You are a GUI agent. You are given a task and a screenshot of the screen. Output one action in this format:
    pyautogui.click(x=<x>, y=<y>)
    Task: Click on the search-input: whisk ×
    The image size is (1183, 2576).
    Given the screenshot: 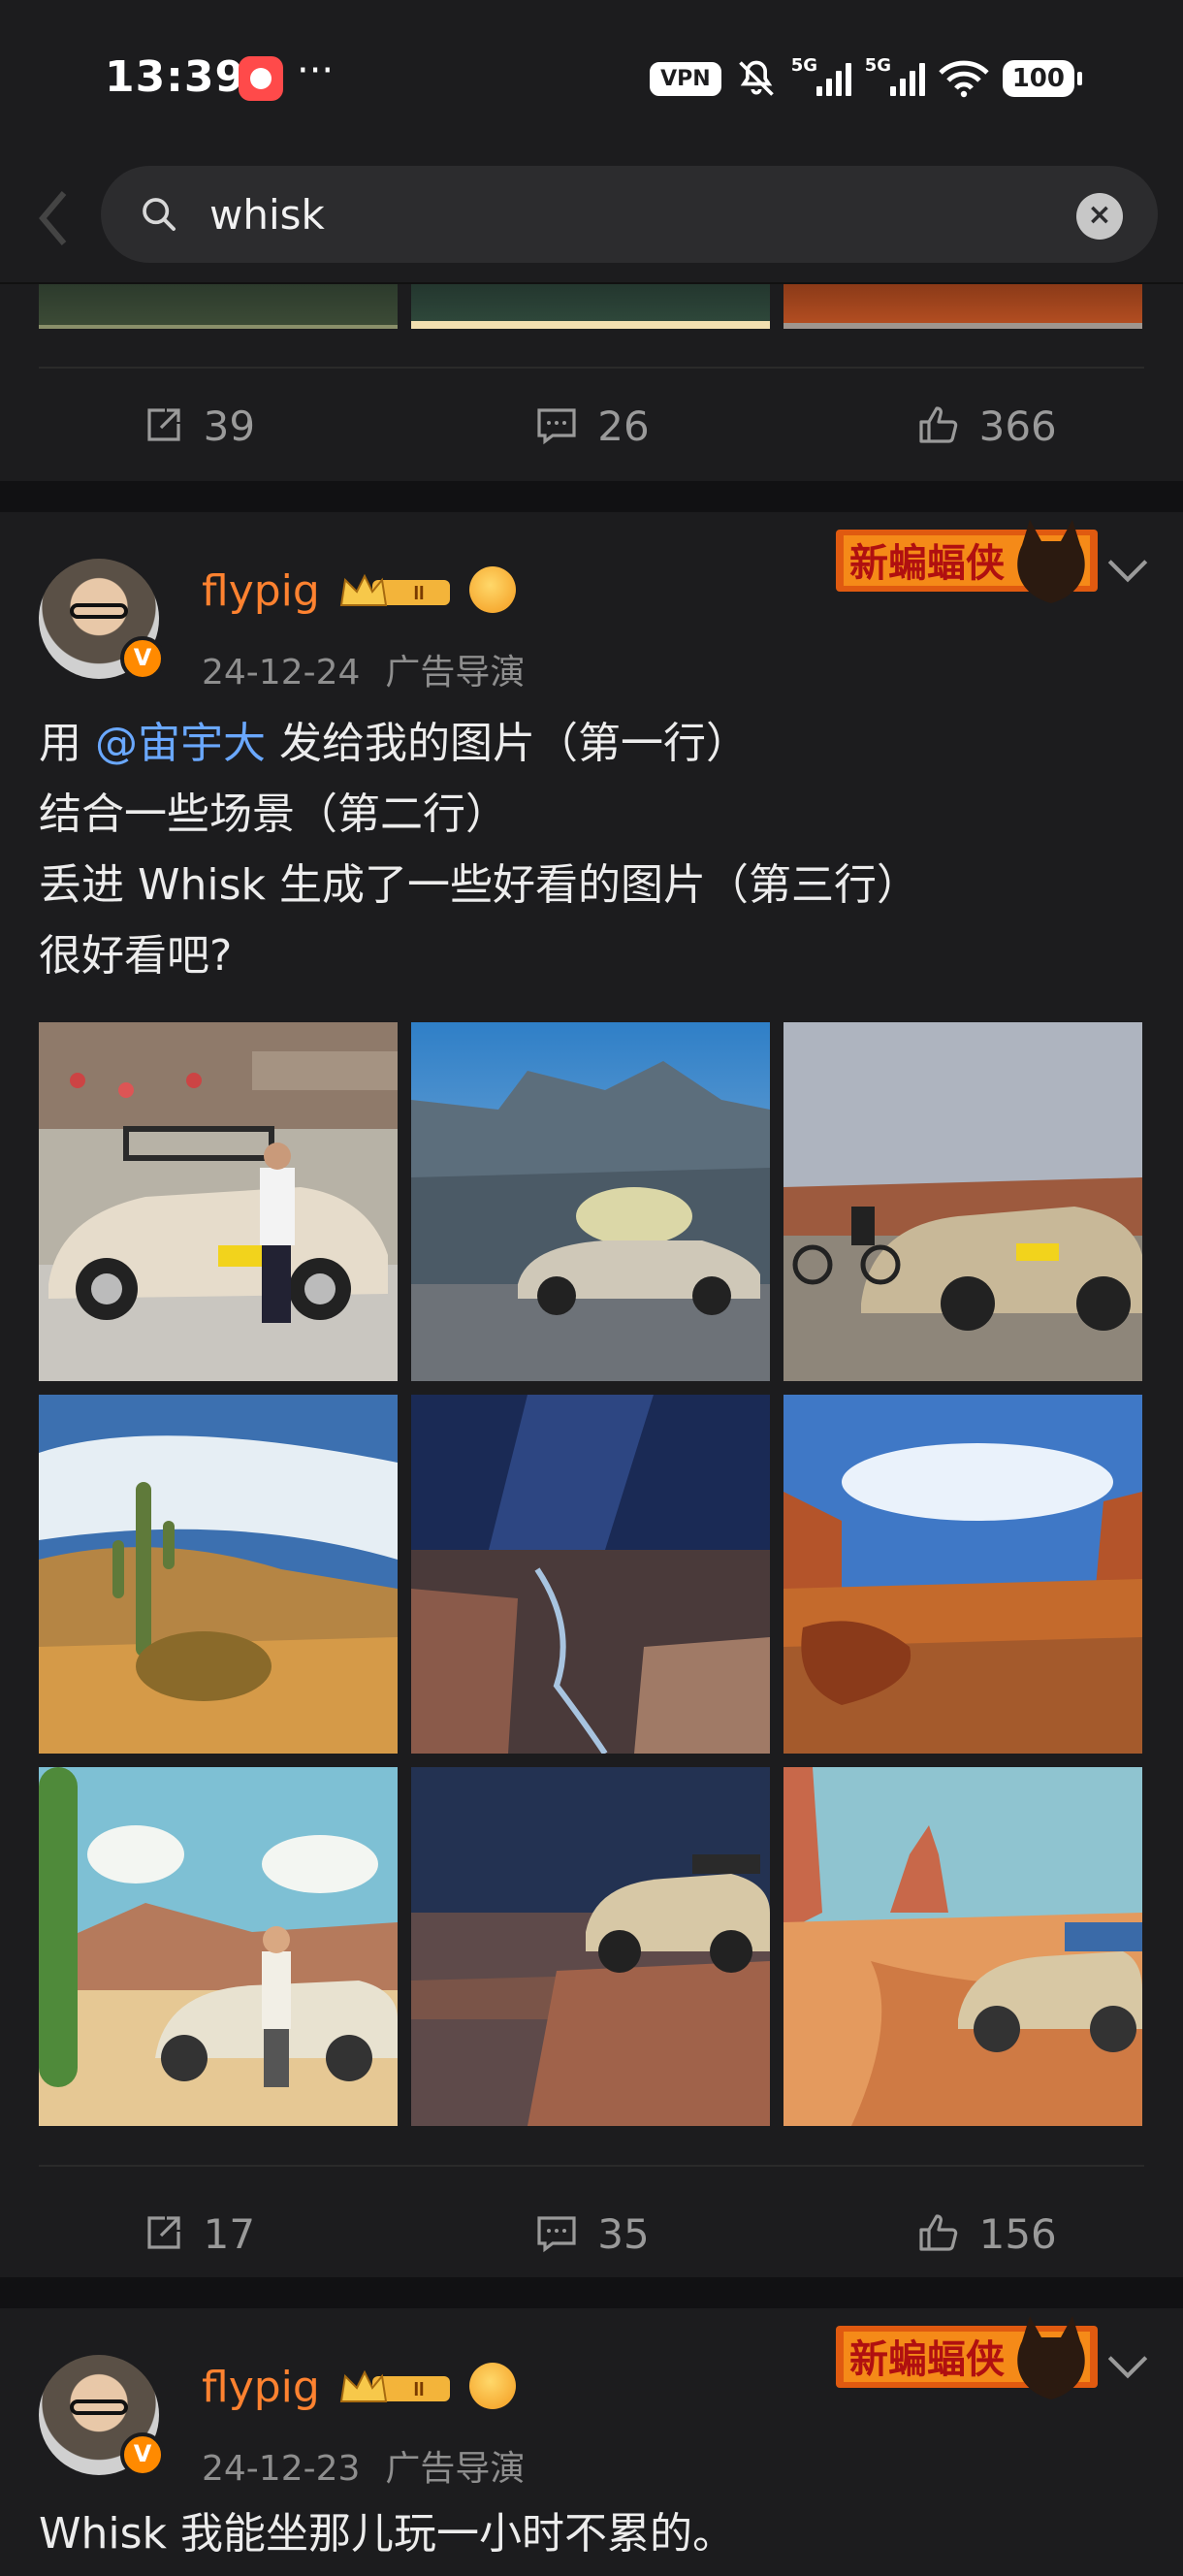 What is the action you would take?
    pyautogui.click(x=629, y=214)
    